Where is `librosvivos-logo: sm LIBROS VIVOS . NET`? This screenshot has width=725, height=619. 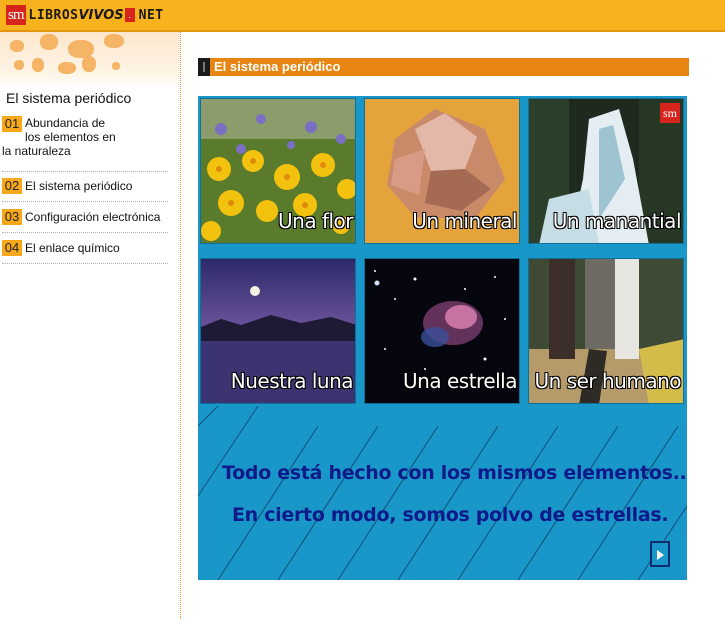 librosvivos-logo: sm LIBROS VIVOS . NET is located at coordinates (85, 15).